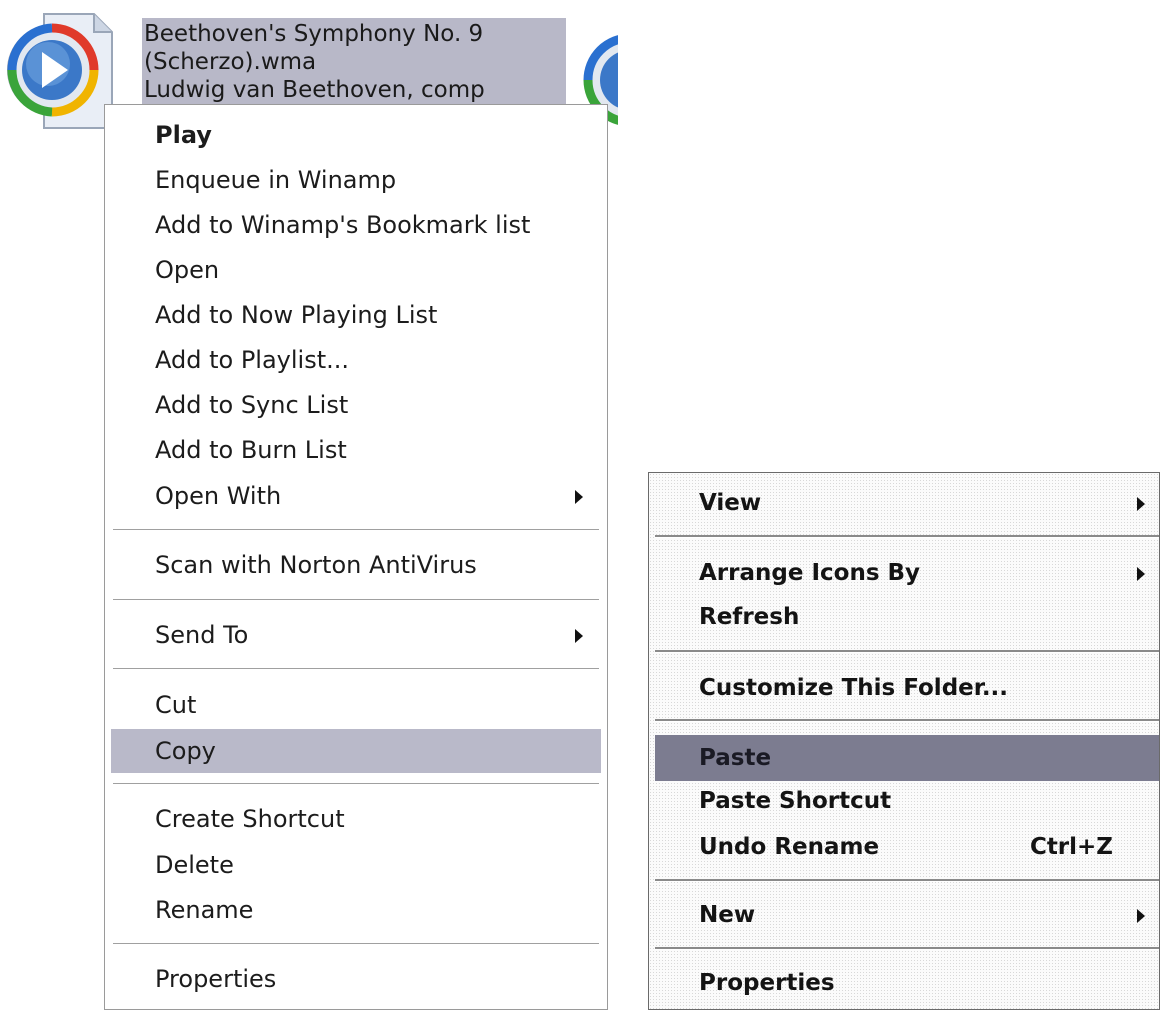 This screenshot has height=1010, width=1160. Describe the element at coordinates (907, 915) in the screenshot. I see `menu-item-new: New` at that location.